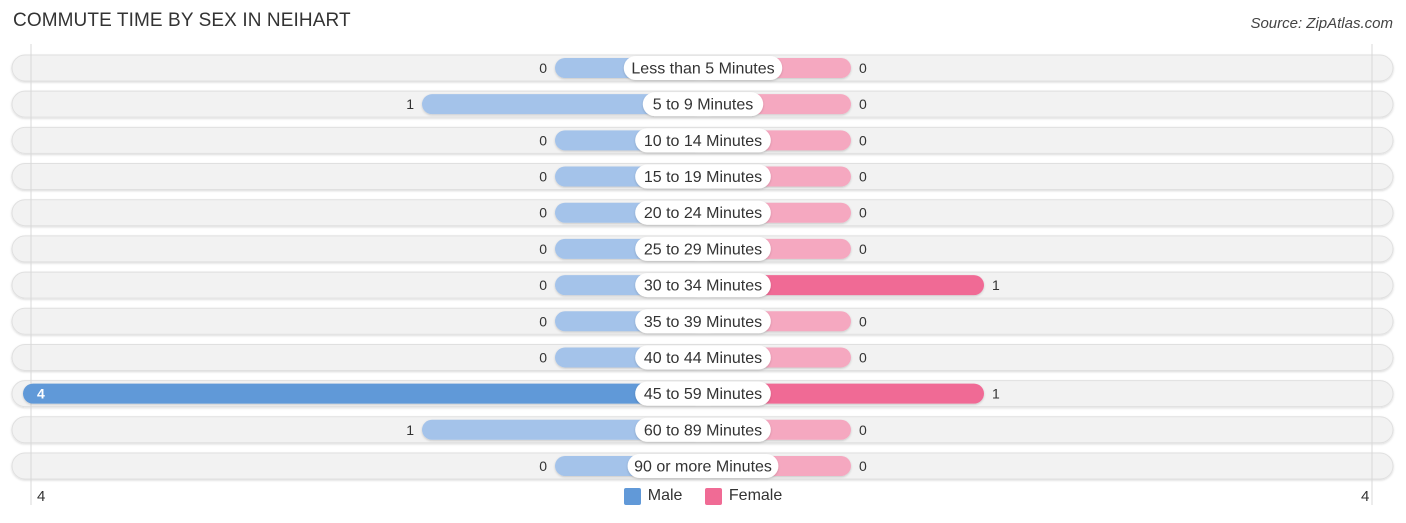  Describe the element at coordinates (703, 105) in the screenshot. I see `category-label: 5 to 9 Minutes` at that location.